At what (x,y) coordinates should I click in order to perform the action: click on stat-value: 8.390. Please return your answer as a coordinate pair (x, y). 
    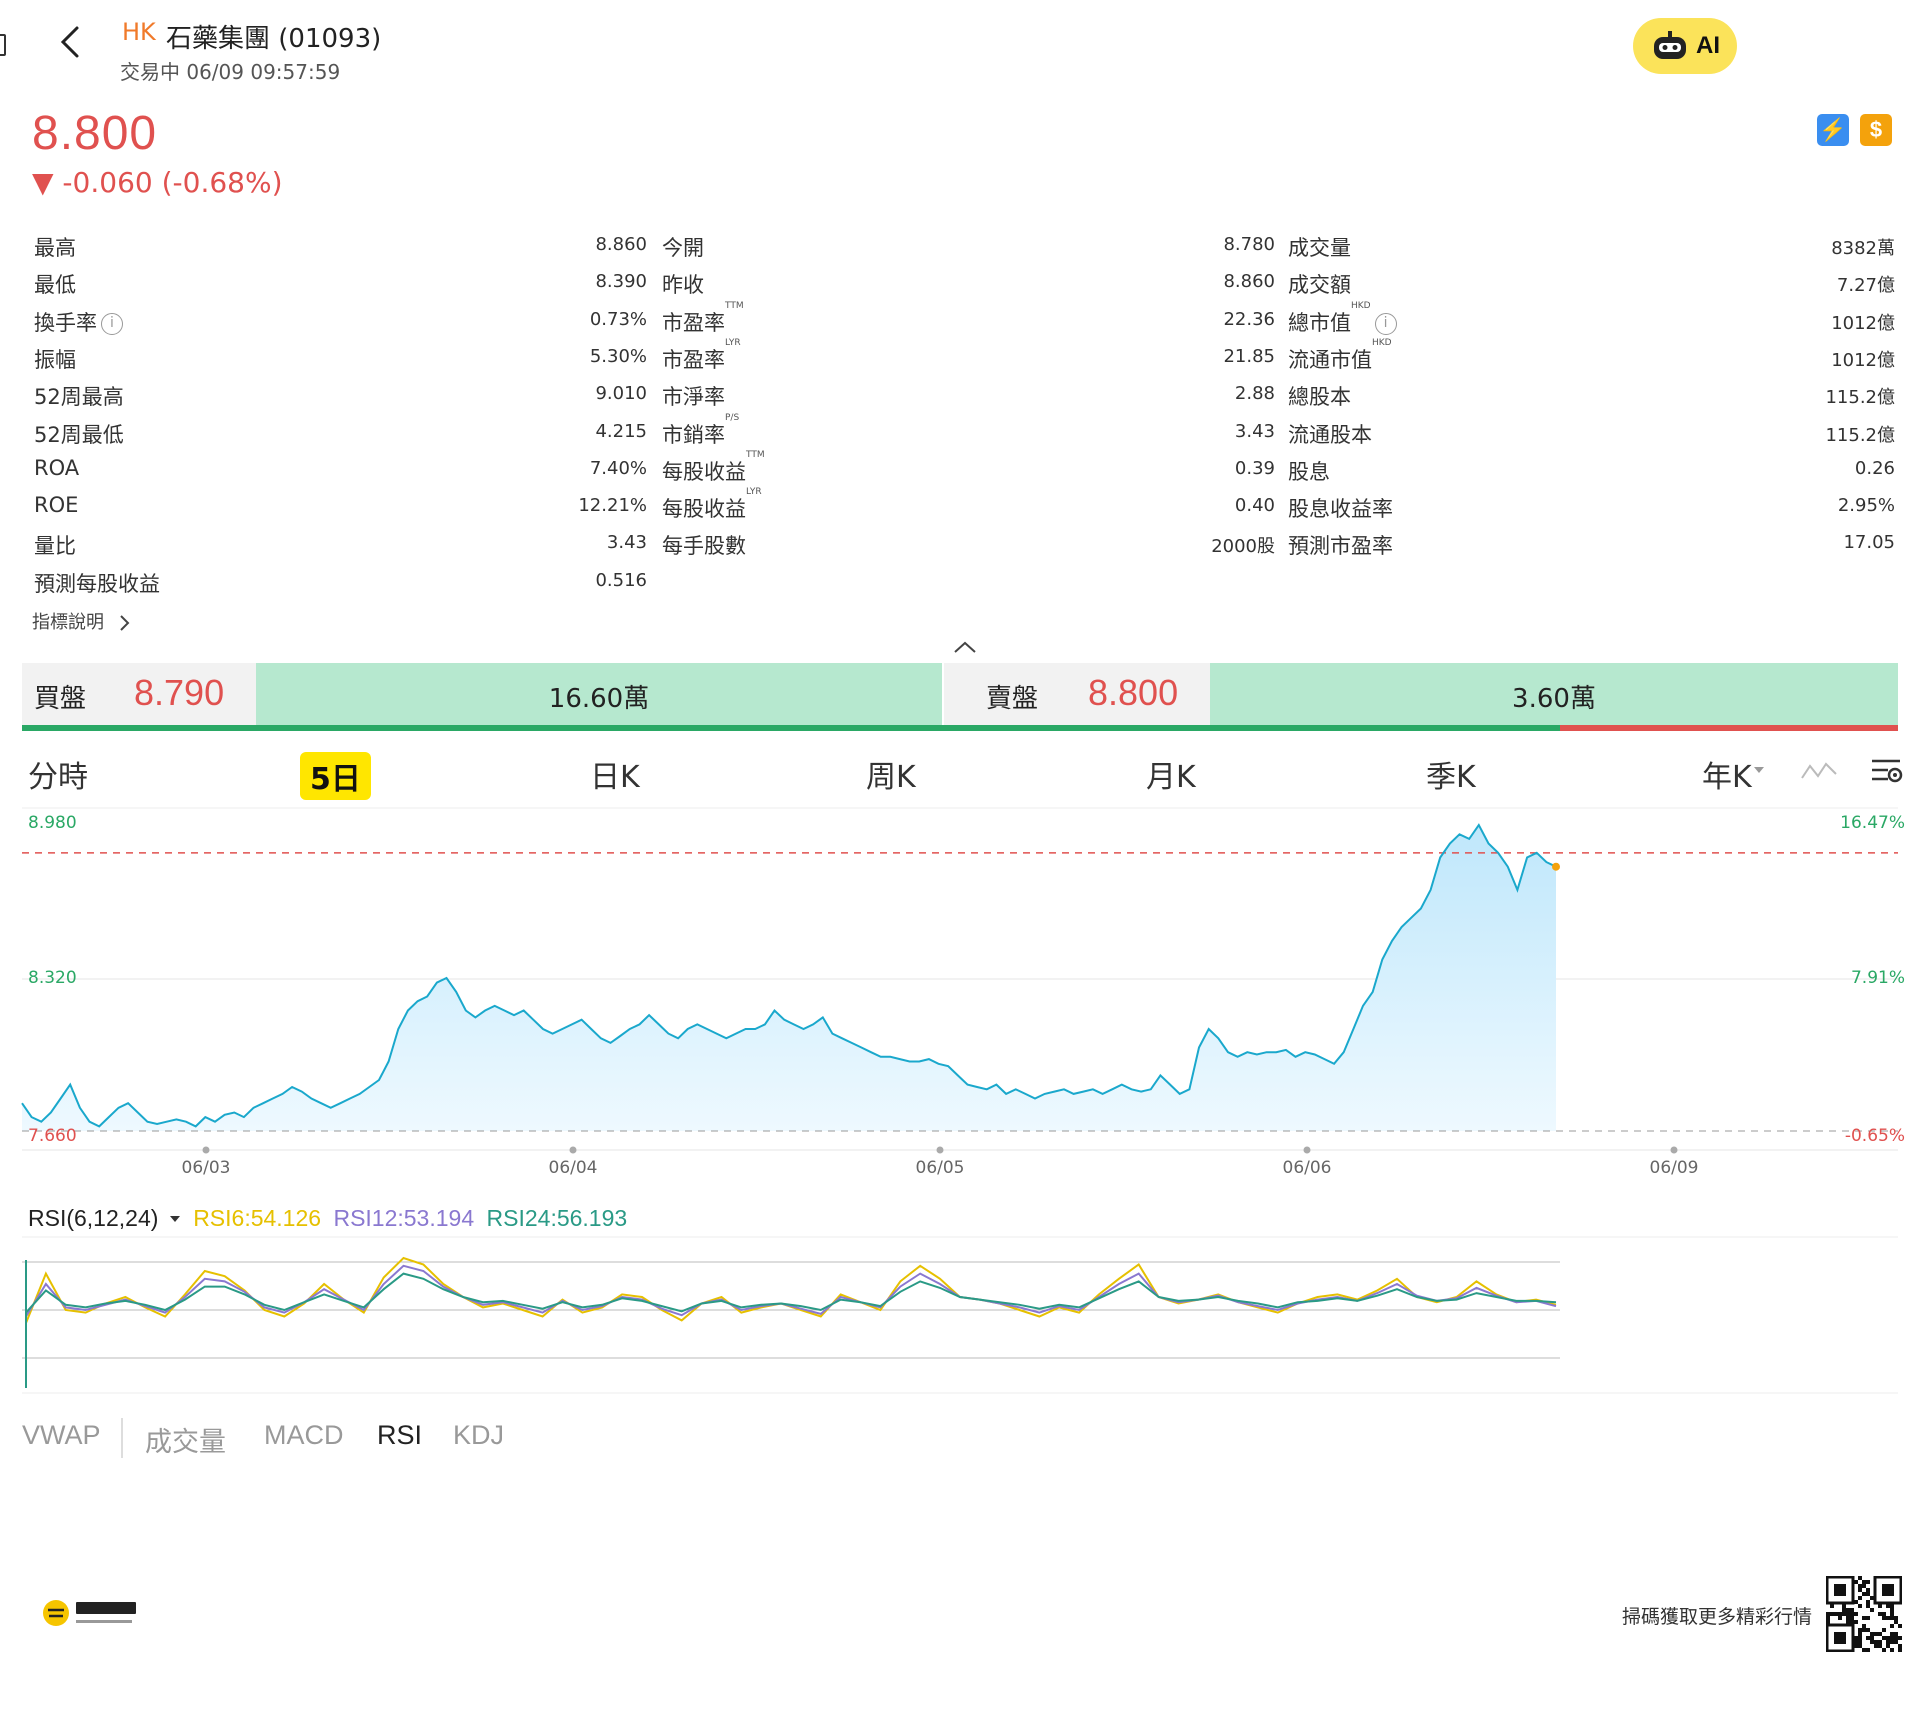
    Looking at the image, I should click on (621, 282).